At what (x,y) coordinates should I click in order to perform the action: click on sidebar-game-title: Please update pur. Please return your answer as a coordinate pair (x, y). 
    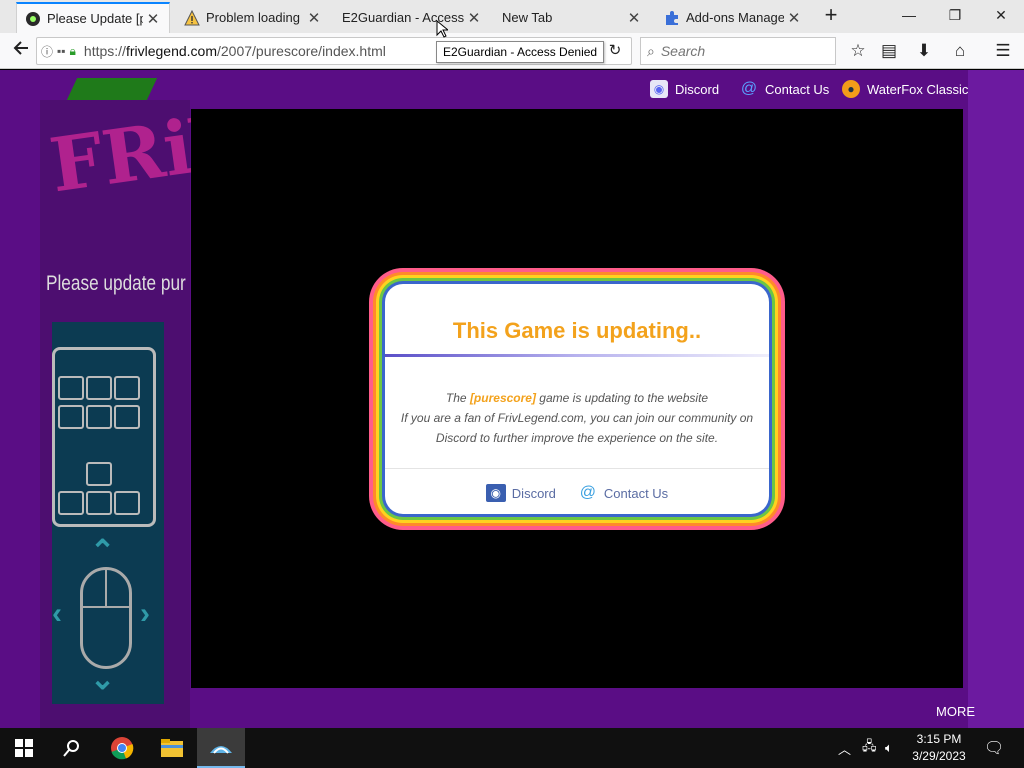
    Looking at the image, I should click on (116, 283).